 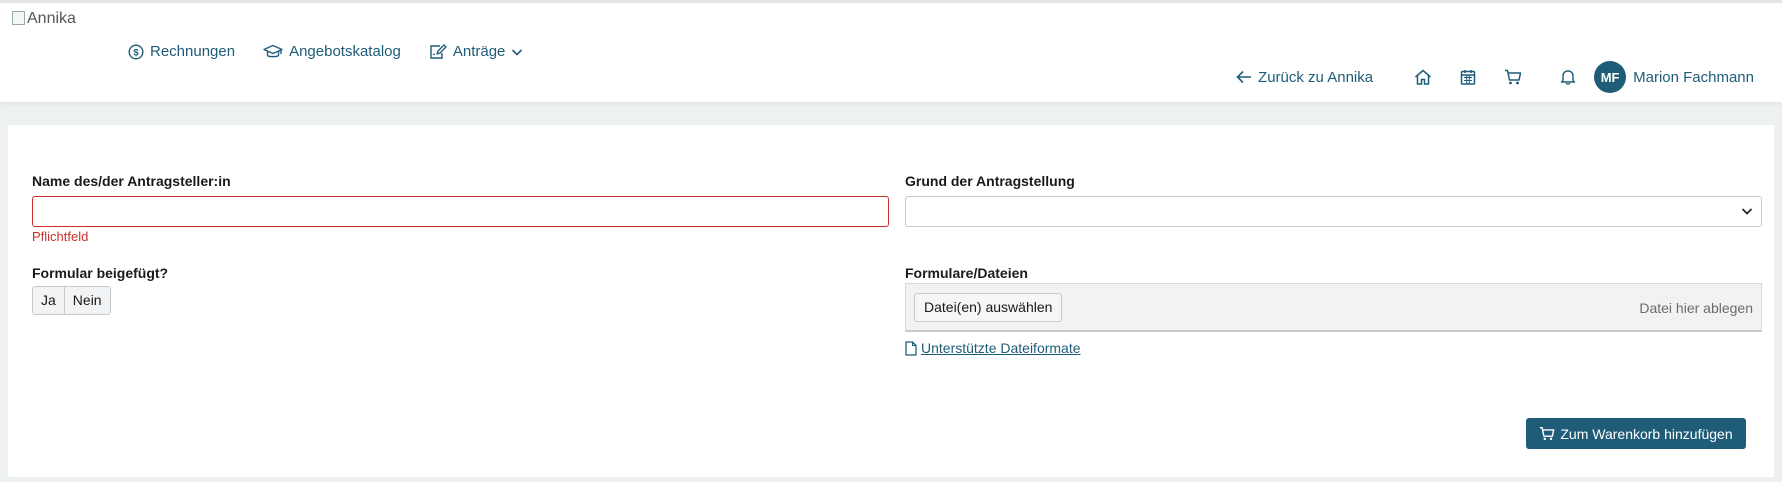 What do you see at coordinates (1333, 211) in the screenshot?
I see `reason-select` at bounding box center [1333, 211].